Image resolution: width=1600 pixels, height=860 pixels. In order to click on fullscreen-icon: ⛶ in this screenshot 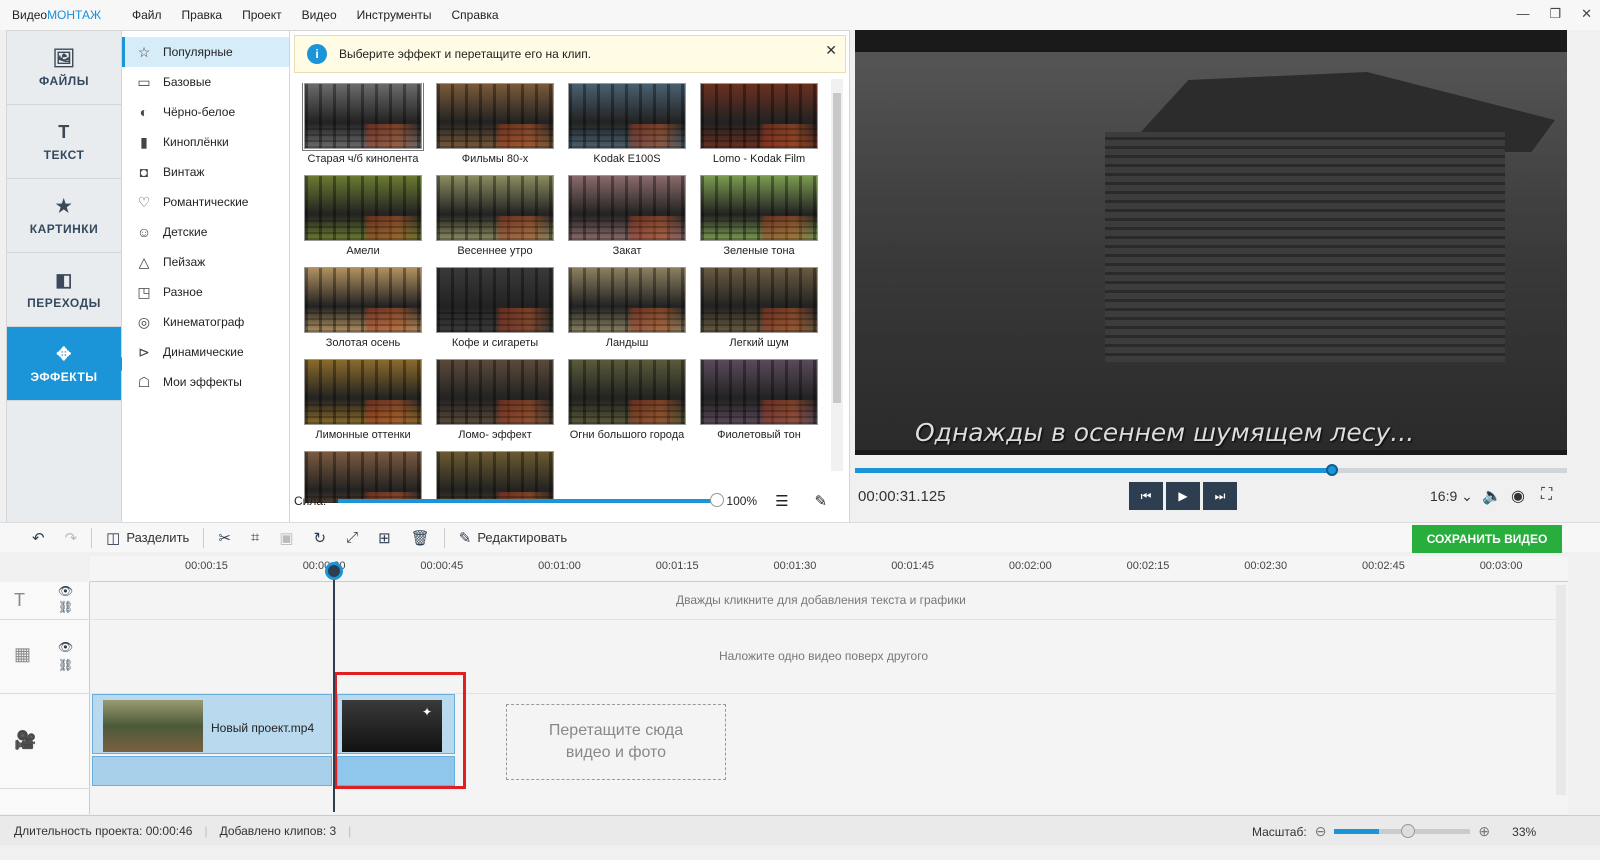, I will do `click(1546, 495)`.